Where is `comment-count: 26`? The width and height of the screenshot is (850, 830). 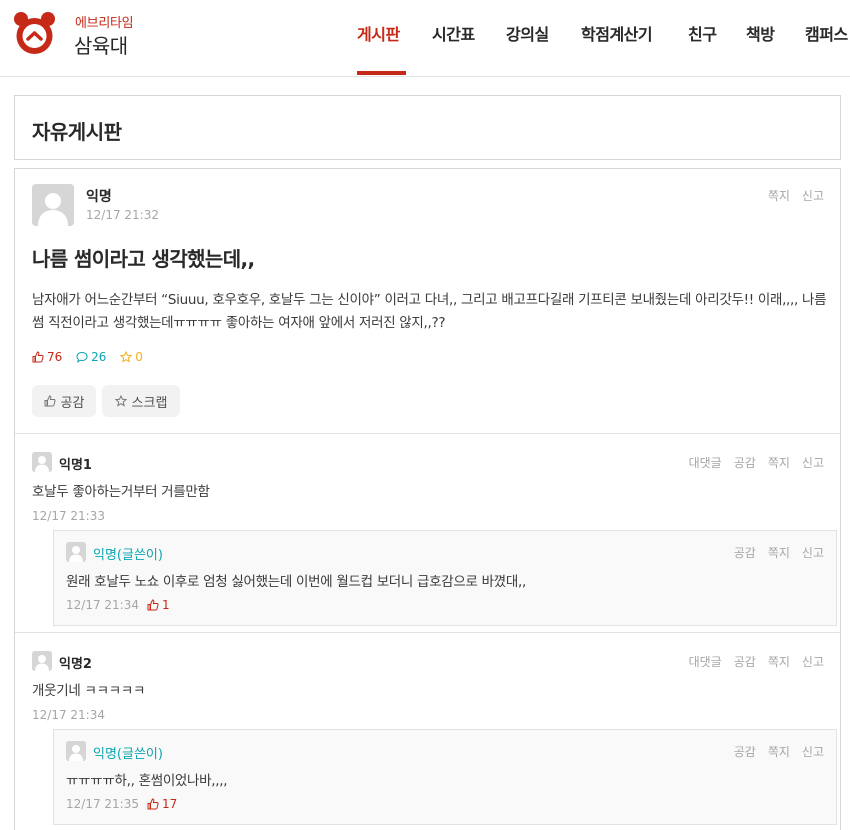 comment-count: 26 is located at coordinates (91, 357).